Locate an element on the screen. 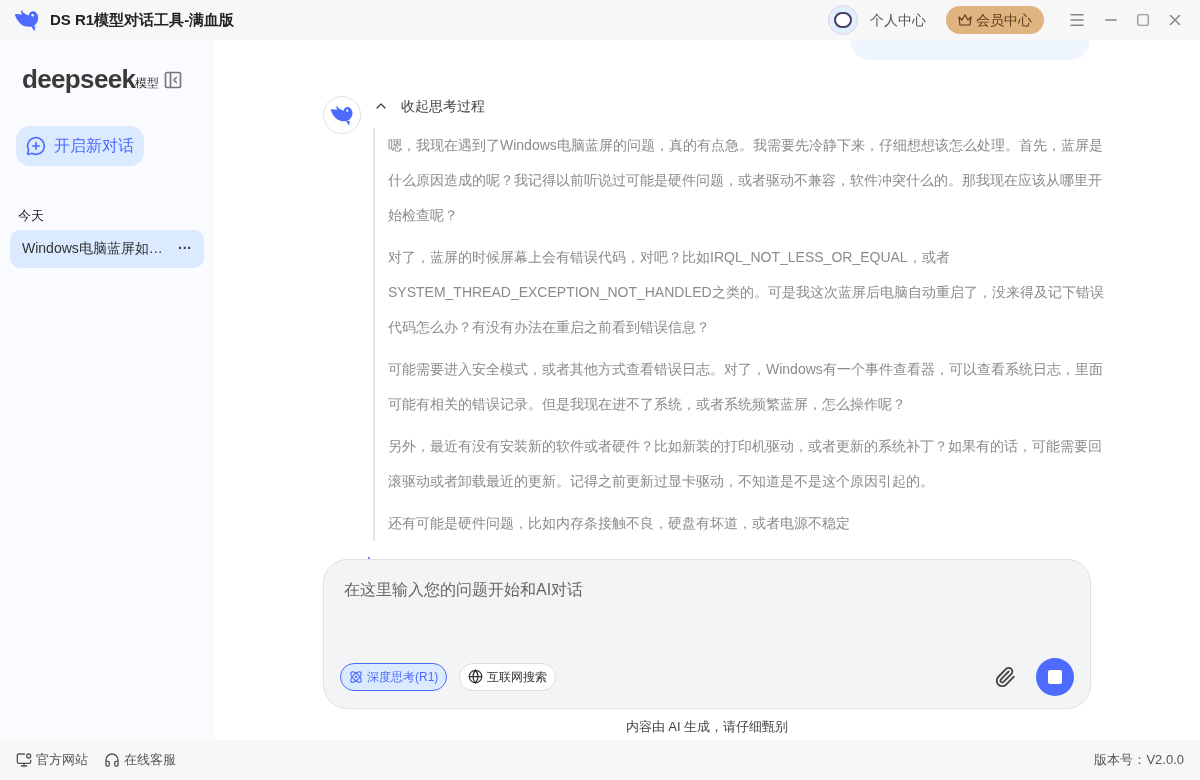 The width and height of the screenshot is (1200, 780). stop-icon is located at coordinates (1055, 676).